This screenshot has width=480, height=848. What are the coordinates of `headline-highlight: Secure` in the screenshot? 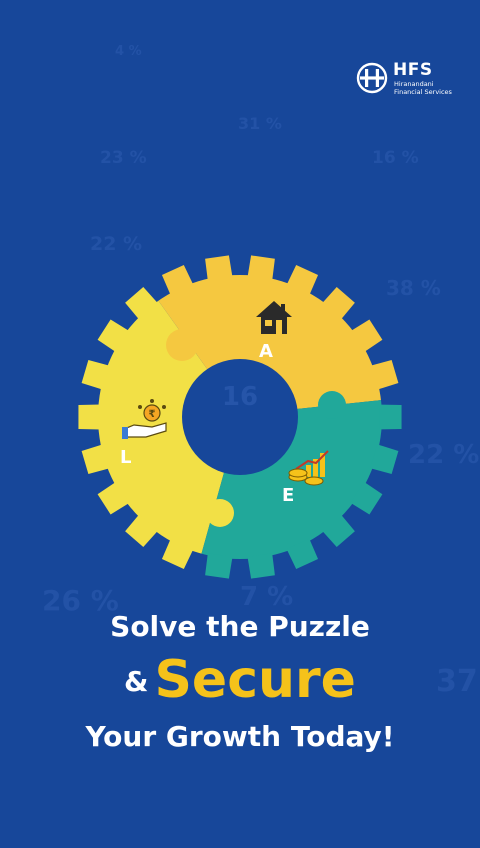 It's located at (255, 680).